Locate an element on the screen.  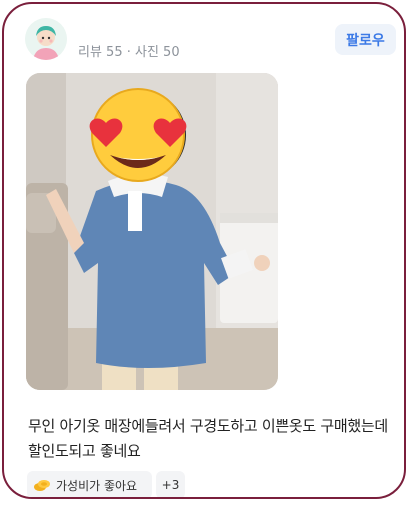
profile-avatar-icon is located at coordinates (46, 39).